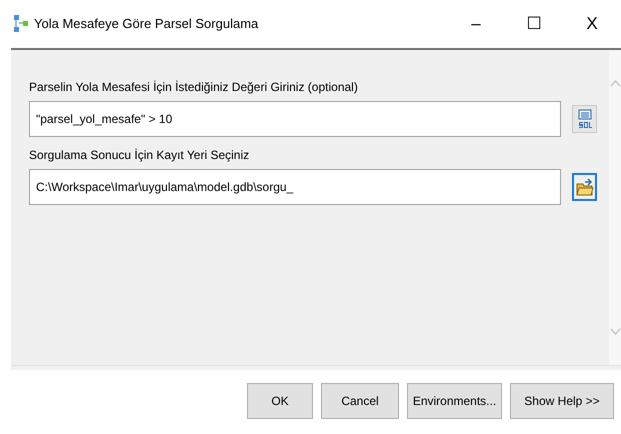 Image resolution: width=621 pixels, height=434 pixels. Describe the element at coordinates (615, 331) in the screenshot. I see `scroll-down-icon` at that location.